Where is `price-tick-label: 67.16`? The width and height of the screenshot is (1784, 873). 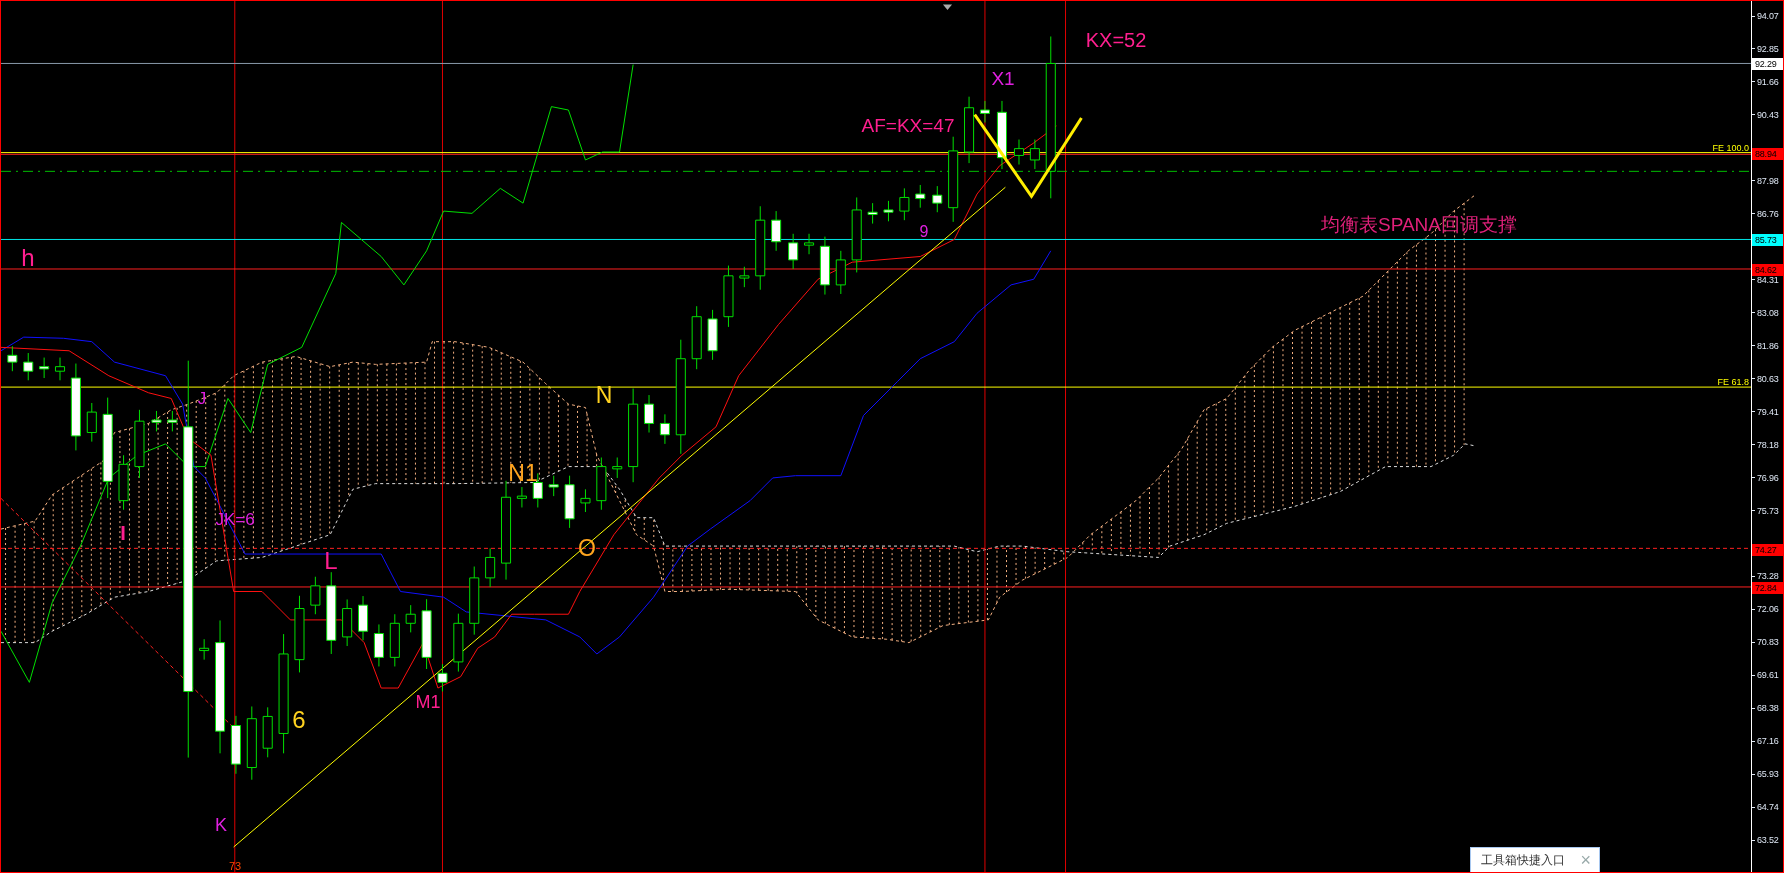 price-tick-label: 67.16 is located at coordinates (1768, 741).